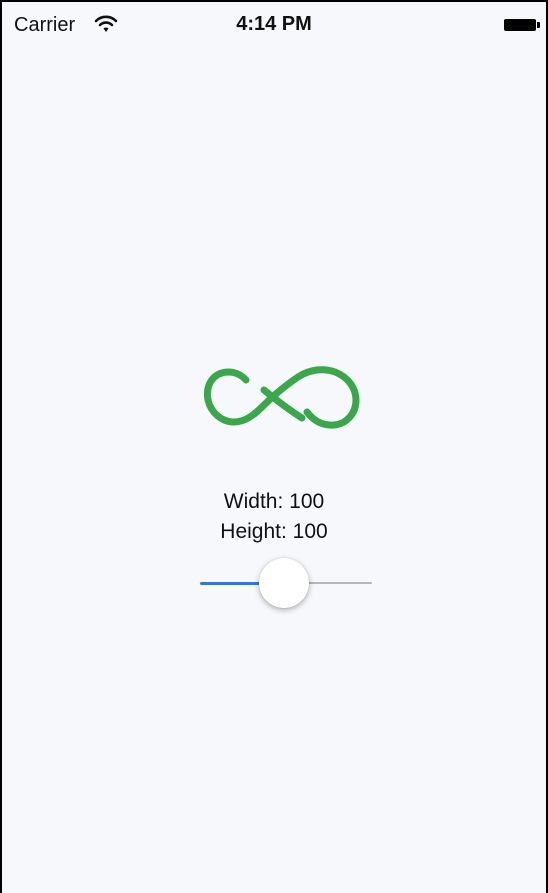  Describe the element at coordinates (274, 531) in the screenshot. I see `height-label: Height: 100` at that location.